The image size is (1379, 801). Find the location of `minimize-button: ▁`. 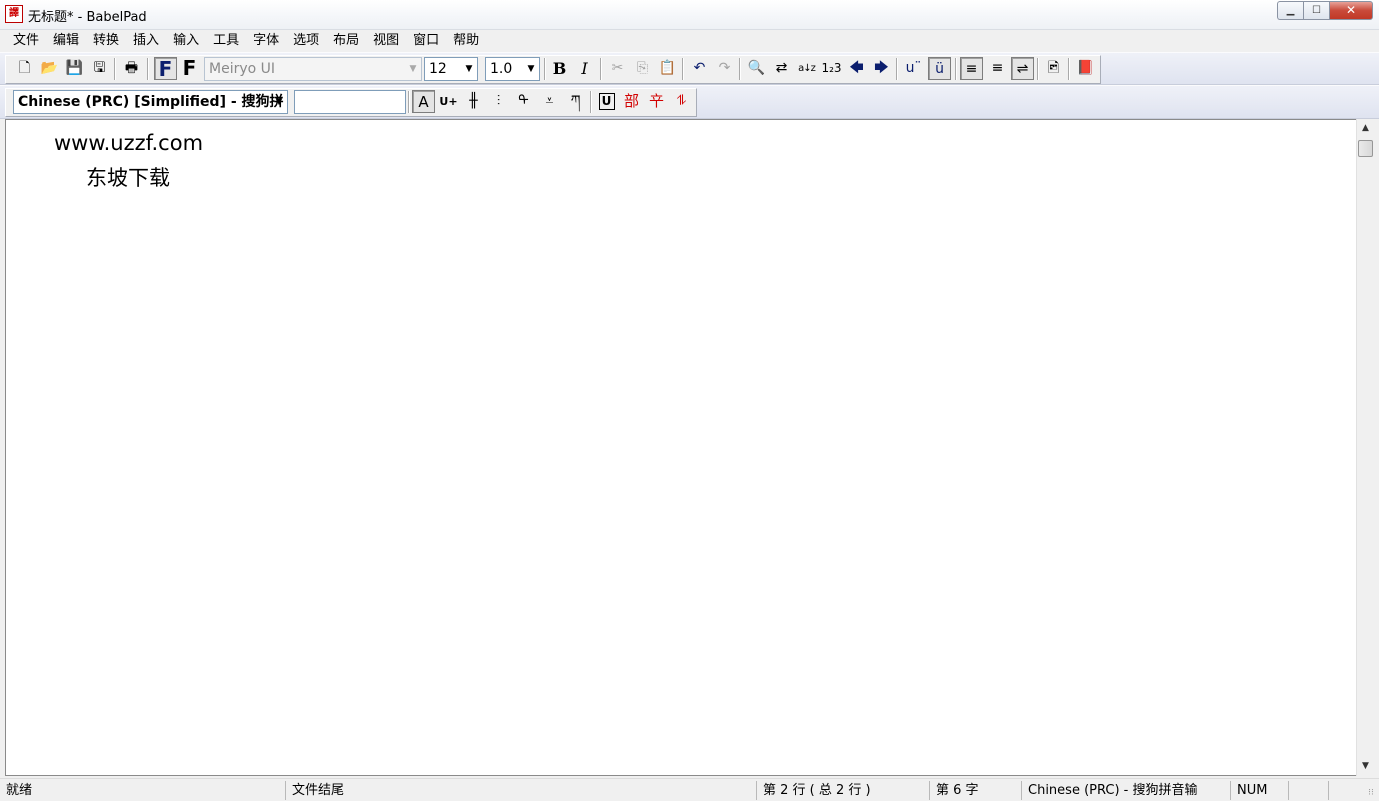

minimize-button: ▁ is located at coordinates (1290, 10).